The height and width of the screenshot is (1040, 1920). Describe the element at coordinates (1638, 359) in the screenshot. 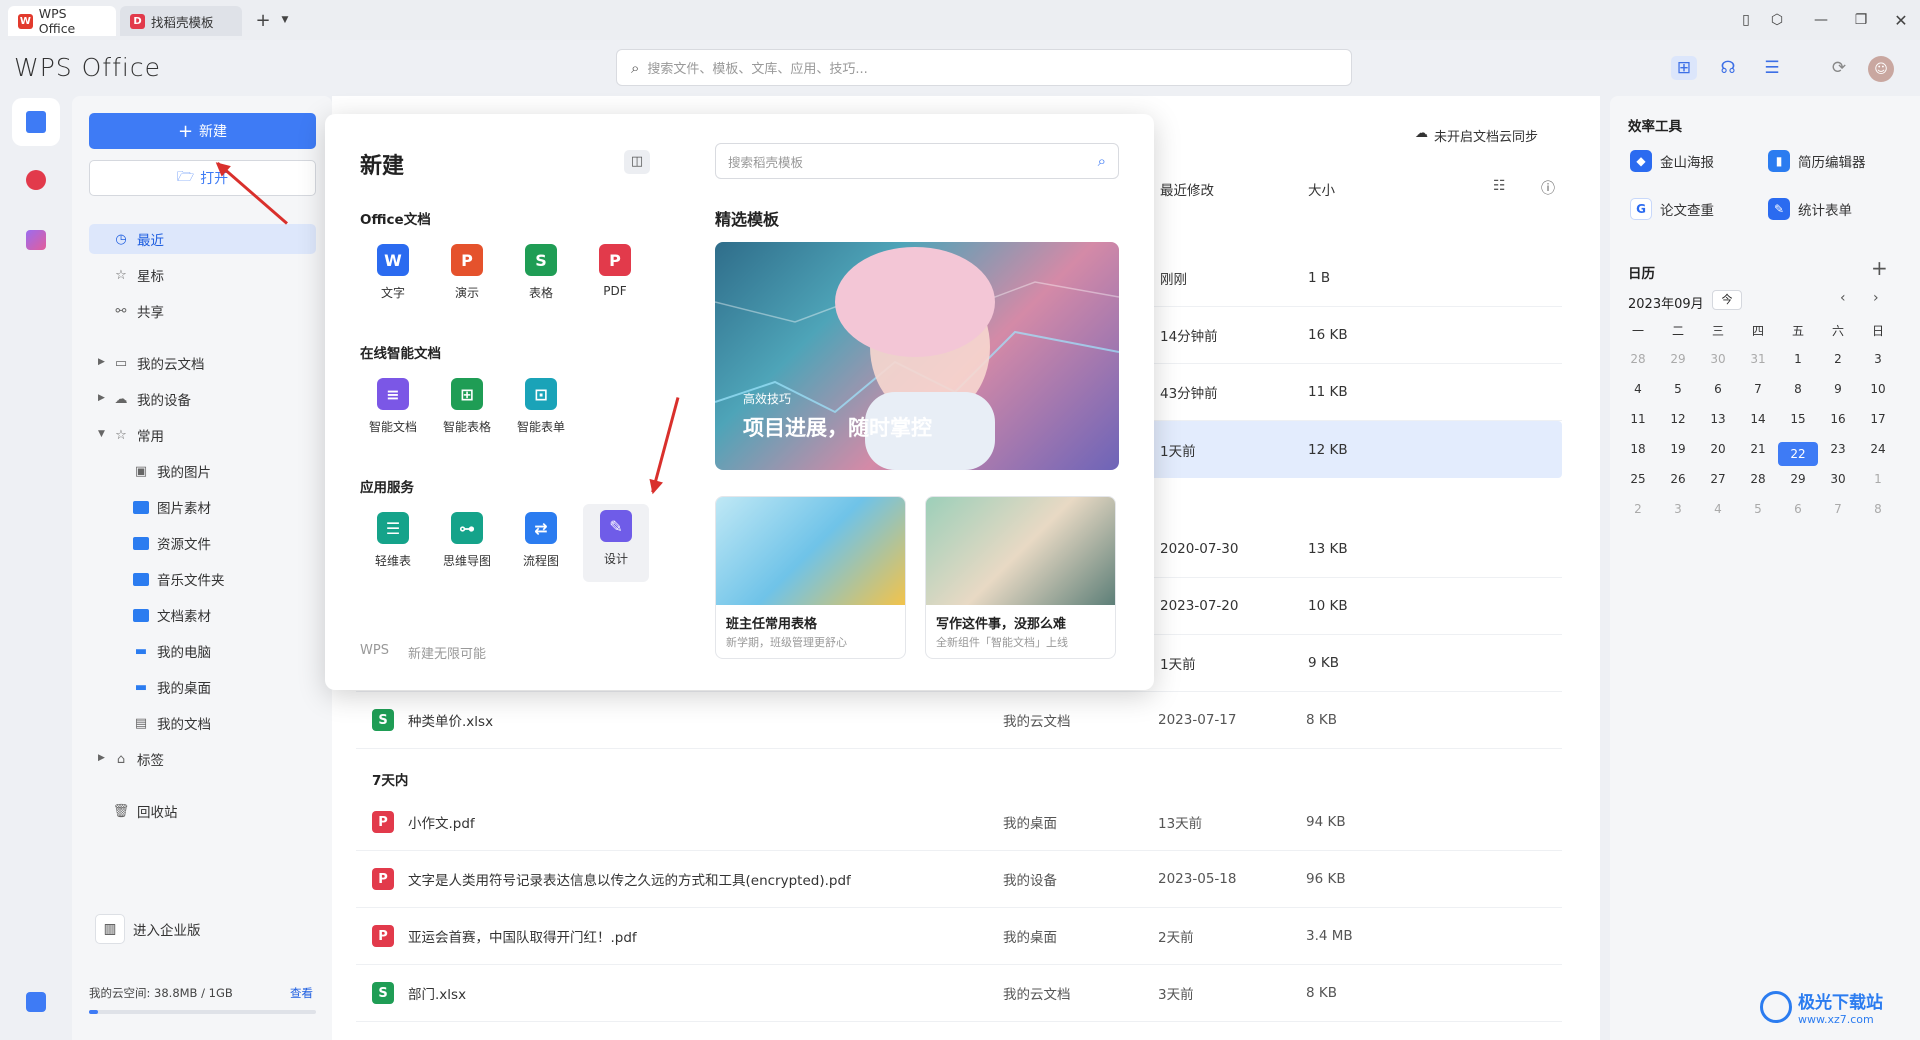

I see `calendar-day: 28` at that location.